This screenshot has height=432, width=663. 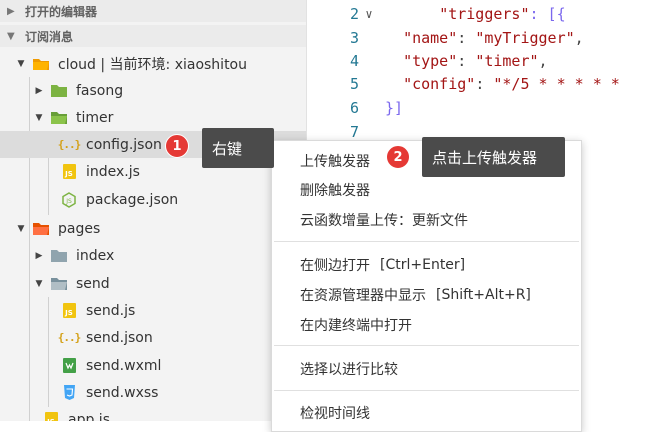 What do you see at coordinates (354, 108) in the screenshot?
I see `line-number: 6` at bounding box center [354, 108].